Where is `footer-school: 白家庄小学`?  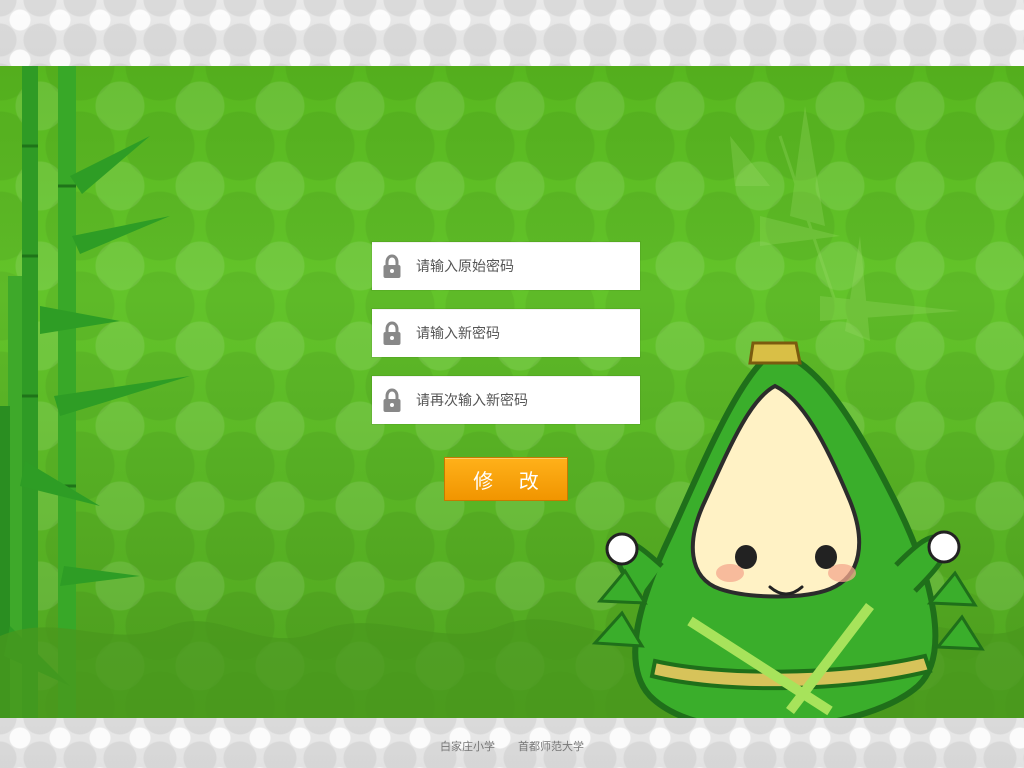
footer-school: 白家庄小学 is located at coordinates (467, 747).